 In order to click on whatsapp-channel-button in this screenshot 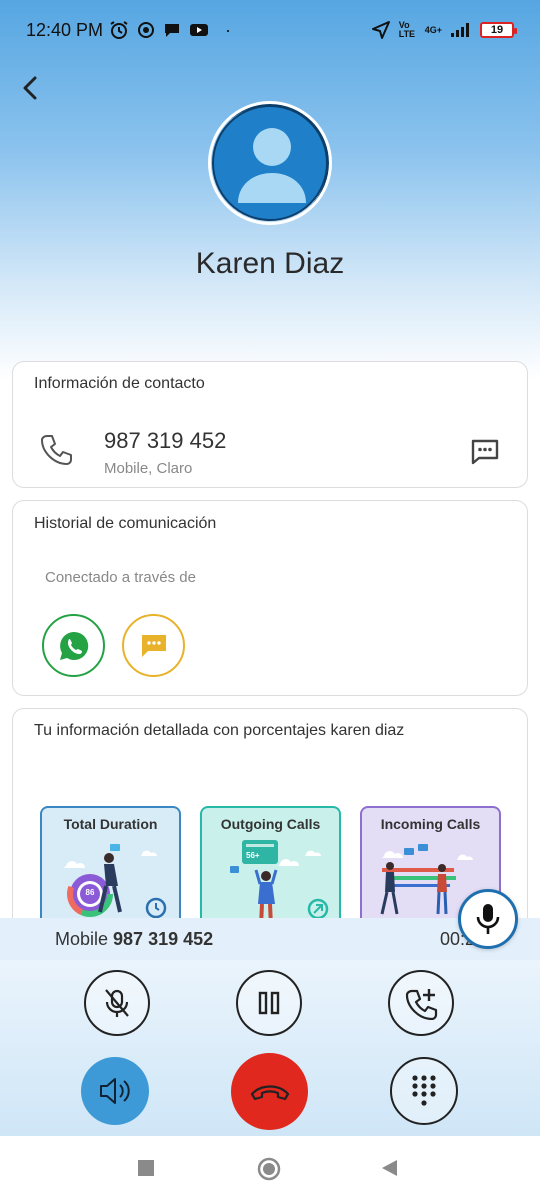, I will do `click(73, 645)`.